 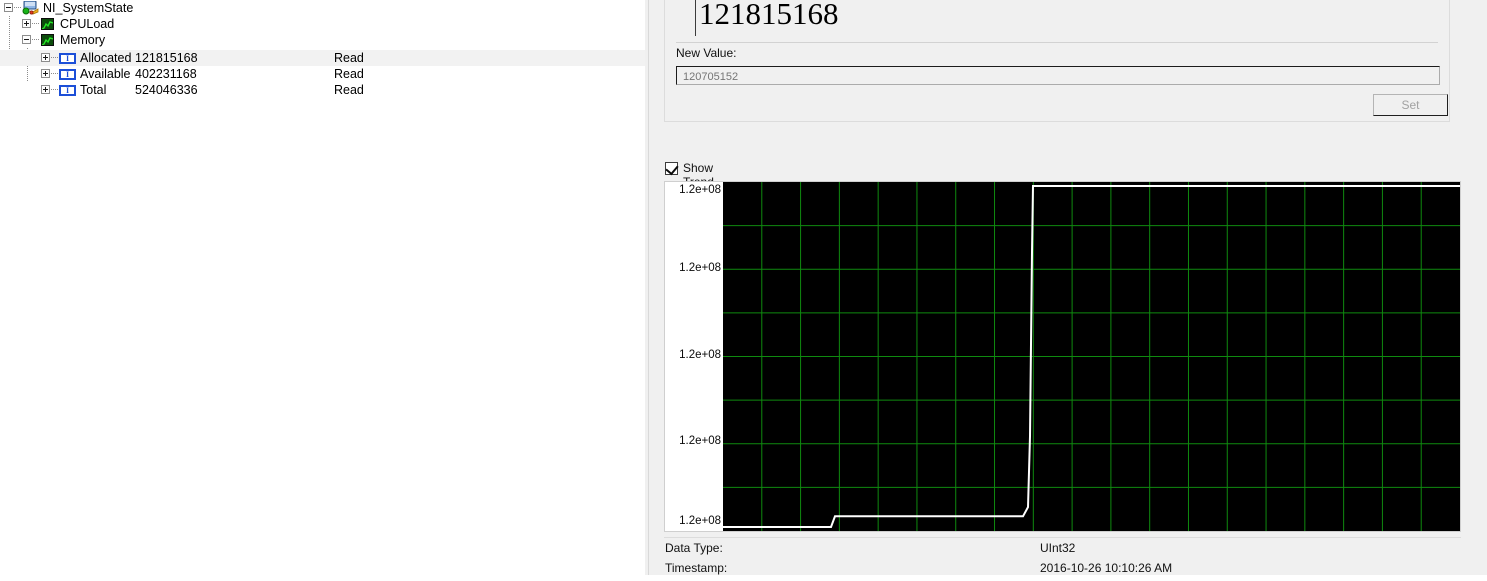 I want to click on data-type-row: Data Type: UInt32, so click(x=1065, y=551).